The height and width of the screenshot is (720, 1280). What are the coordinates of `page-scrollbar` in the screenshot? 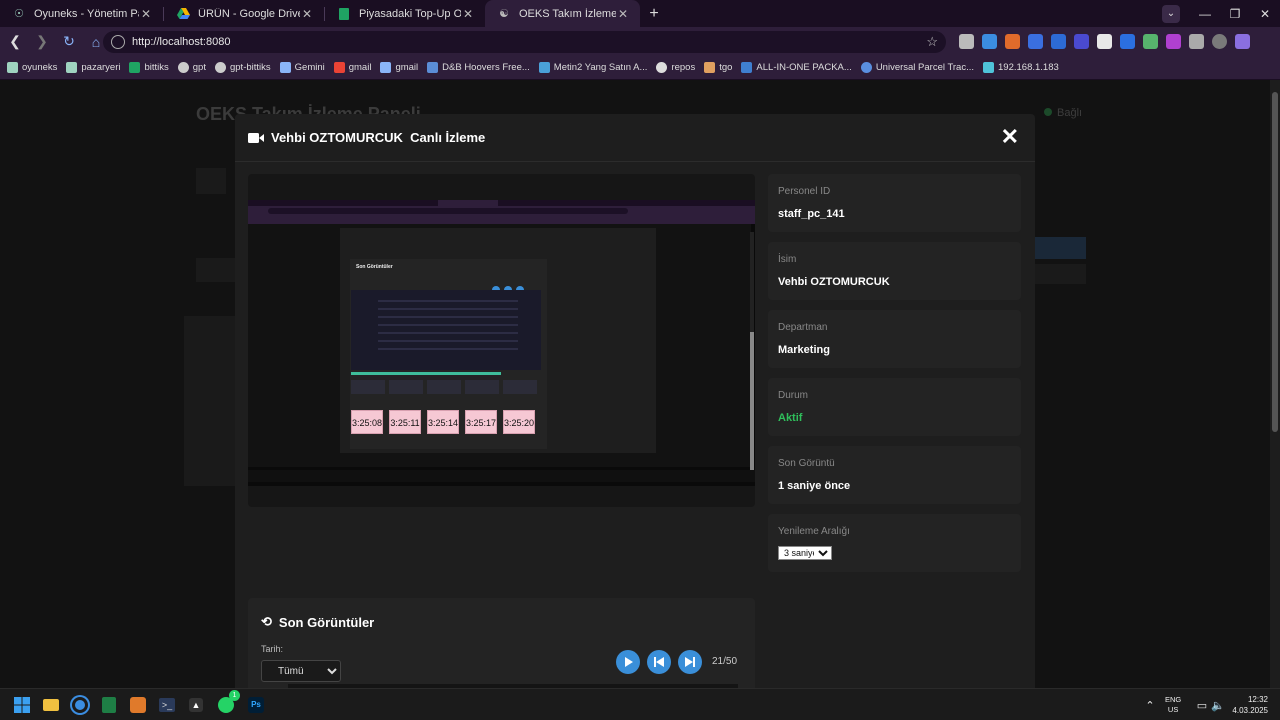 It's located at (1275, 384).